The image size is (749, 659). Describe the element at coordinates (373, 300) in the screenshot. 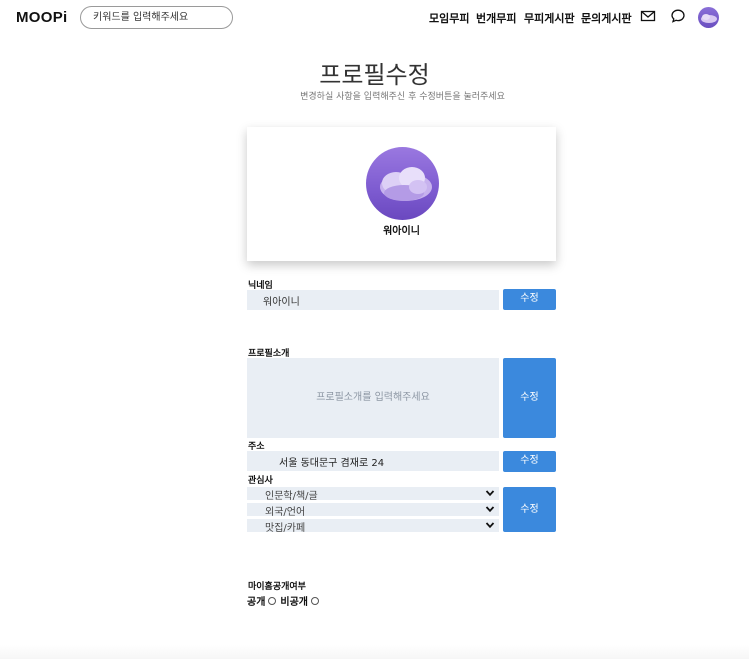

I see `nickname-field: 워아이니` at that location.